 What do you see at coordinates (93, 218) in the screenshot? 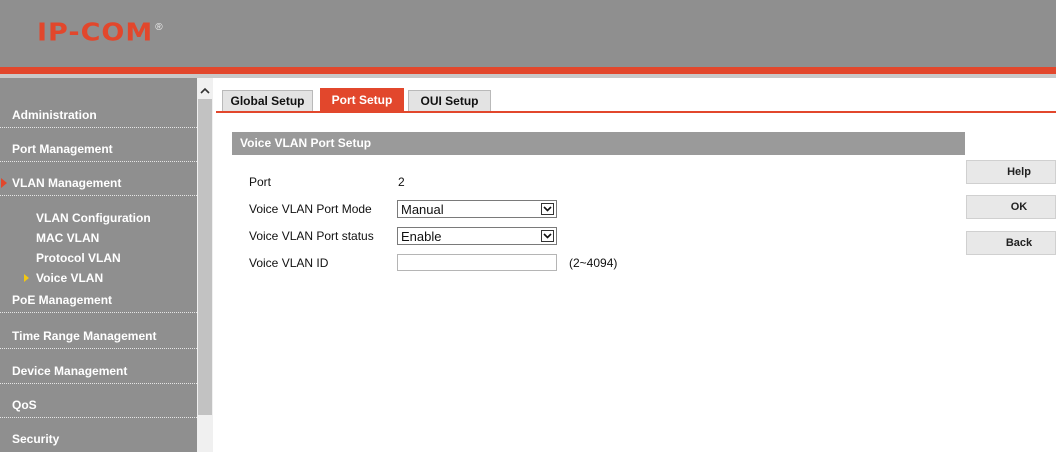
I see `subnav-vlan-configuration: VLAN Configuration` at bounding box center [93, 218].